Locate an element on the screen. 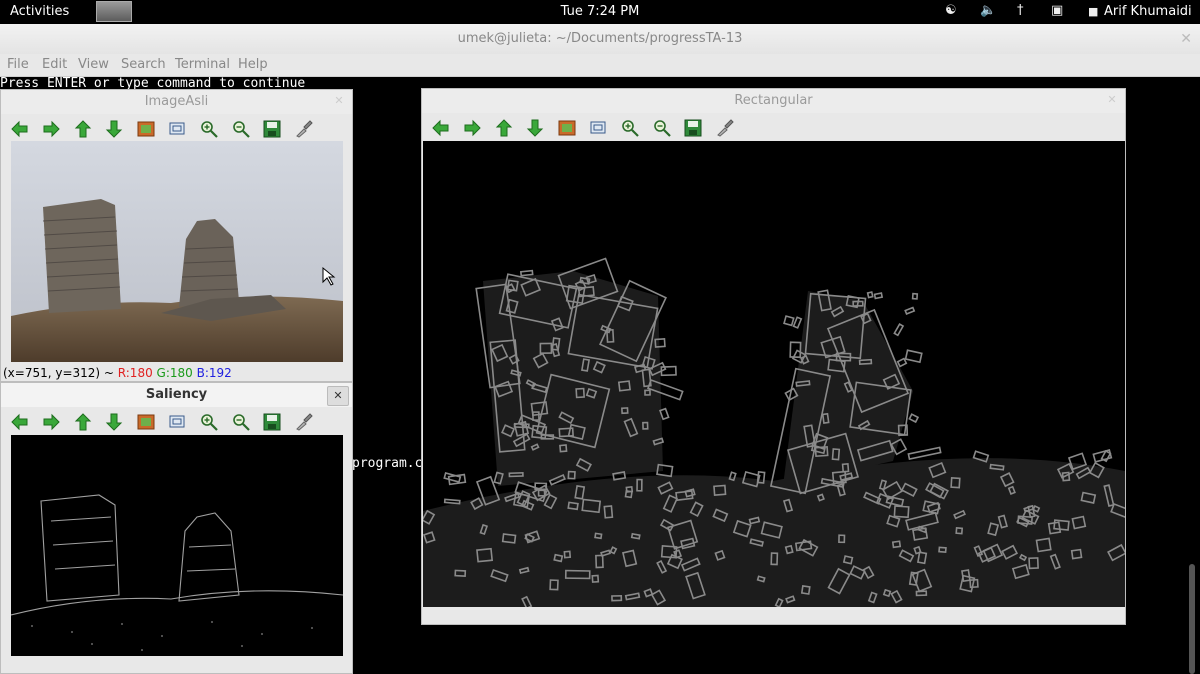 The width and height of the screenshot is (1200, 674). menu-search: Search is located at coordinates (143, 64).